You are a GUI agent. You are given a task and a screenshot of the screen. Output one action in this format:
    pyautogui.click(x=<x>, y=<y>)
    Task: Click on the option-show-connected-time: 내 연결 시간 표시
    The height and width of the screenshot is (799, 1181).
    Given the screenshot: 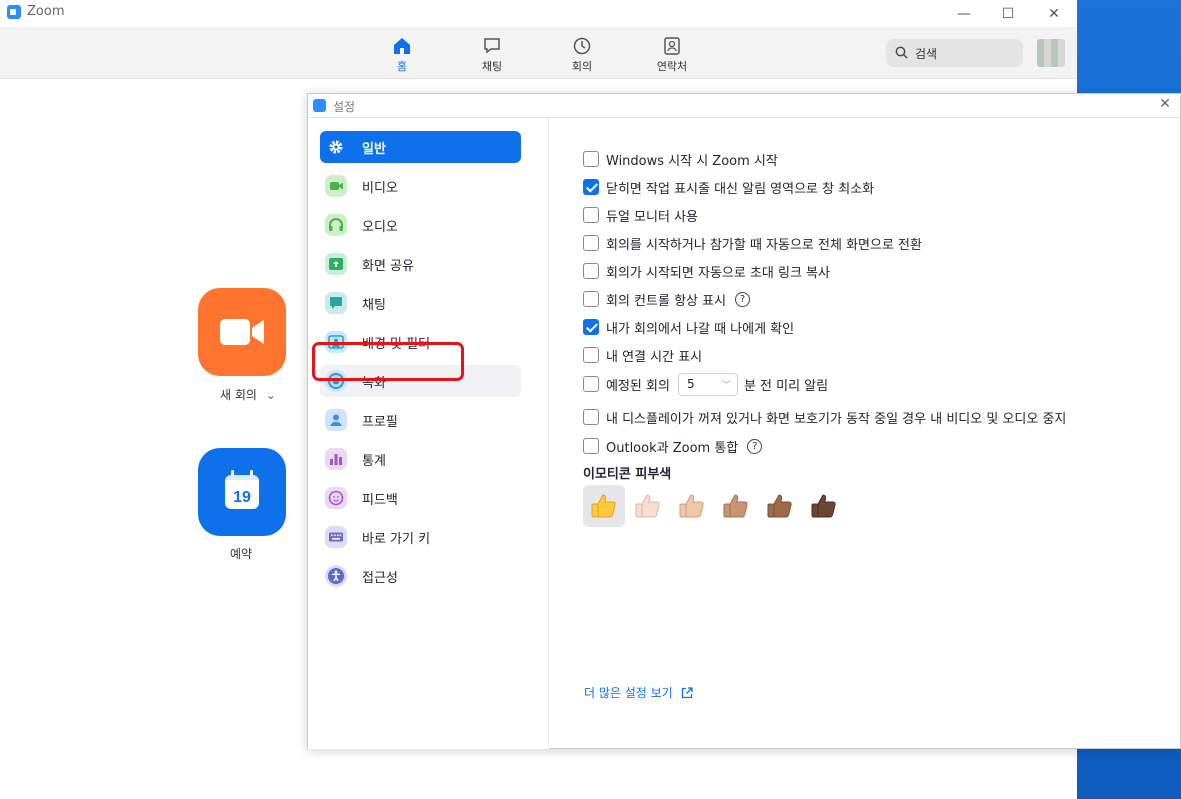 What is the action you would take?
    pyautogui.click(x=642, y=355)
    